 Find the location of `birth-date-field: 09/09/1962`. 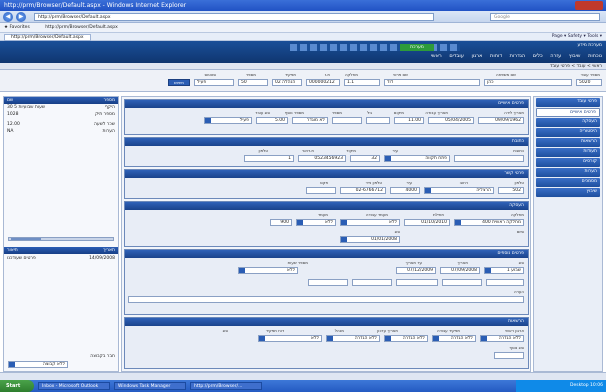

birth-date-field: 09/09/1962 is located at coordinates (501, 120).